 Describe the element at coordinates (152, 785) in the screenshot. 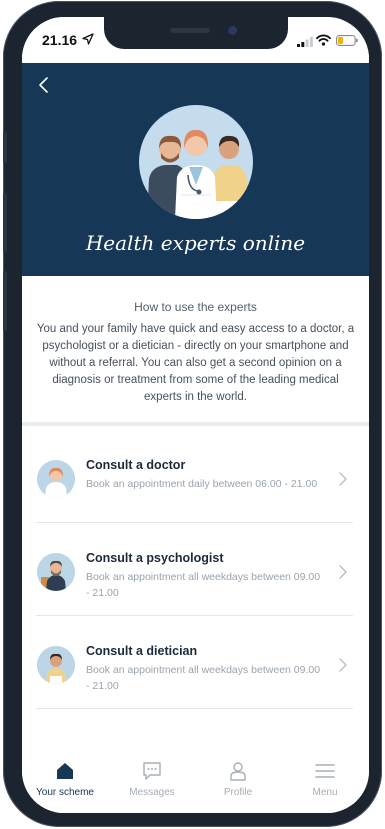

I see `tab-messages: Messages` at that location.